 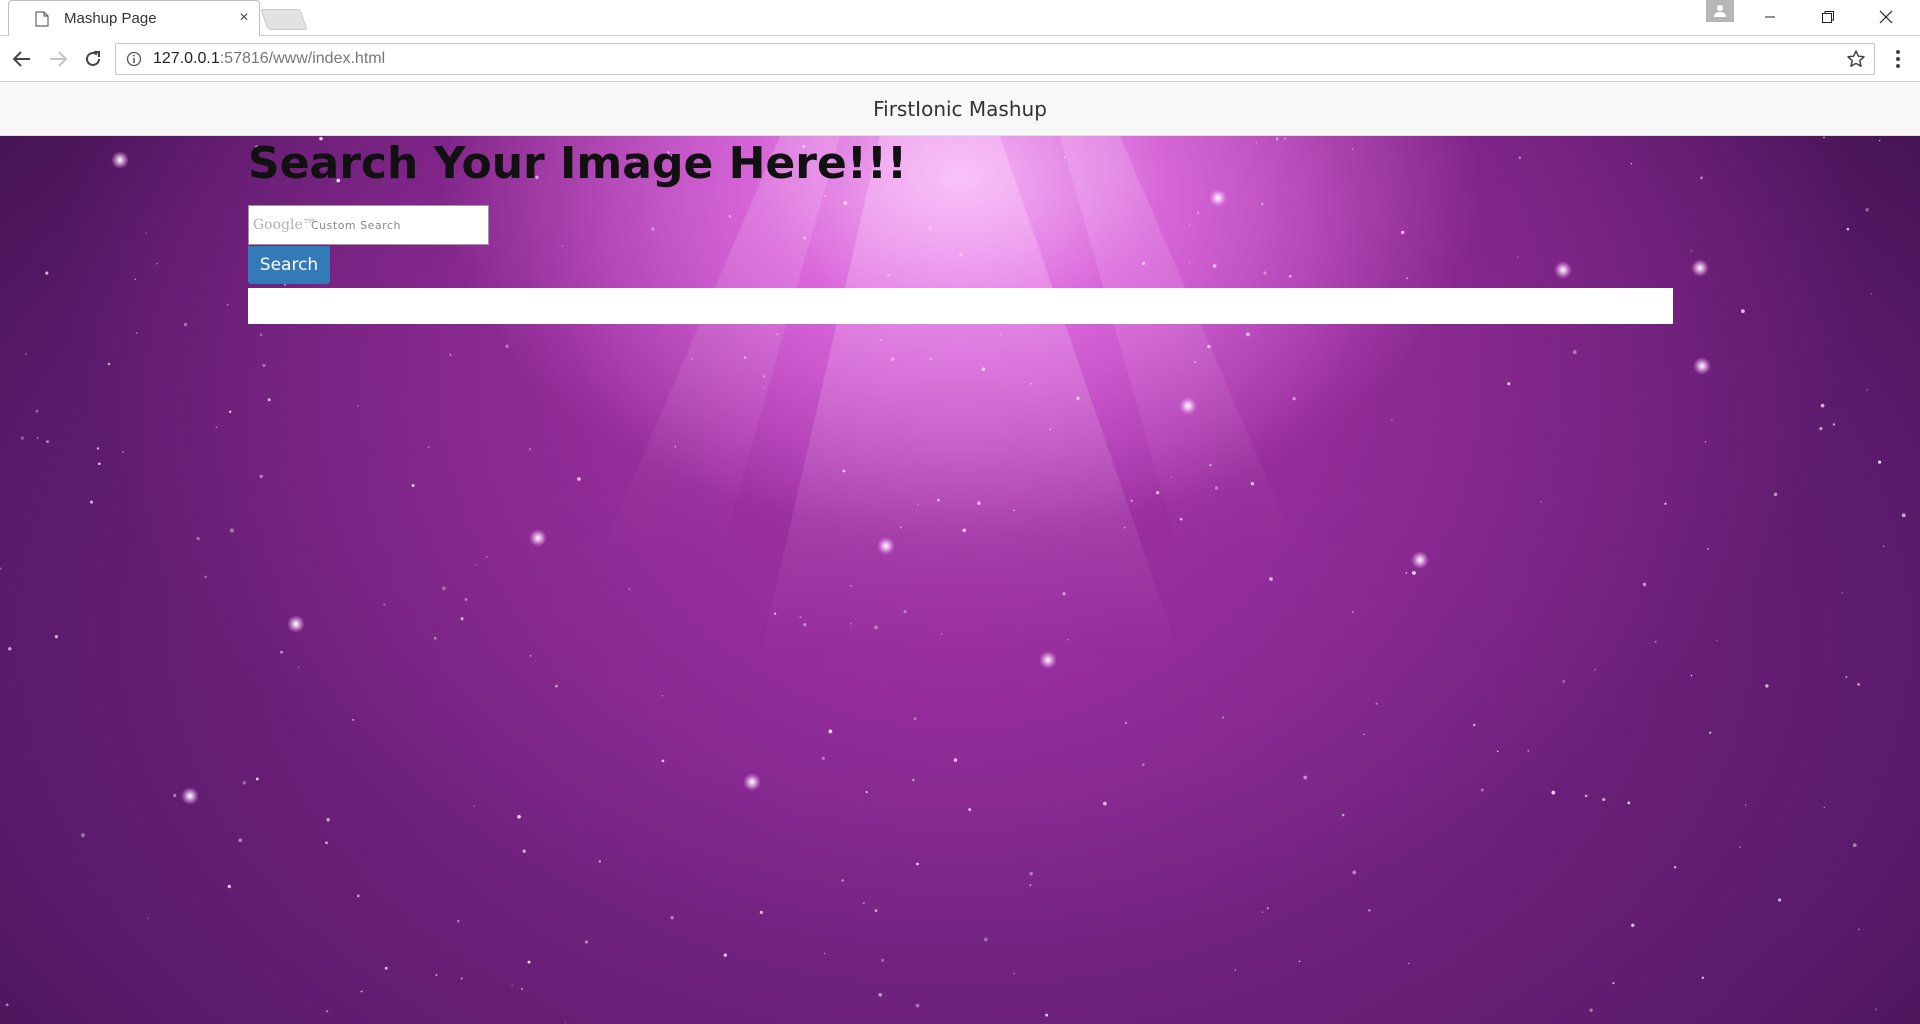 I want to click on browser-menu-button, so click(x=1898, y=59).